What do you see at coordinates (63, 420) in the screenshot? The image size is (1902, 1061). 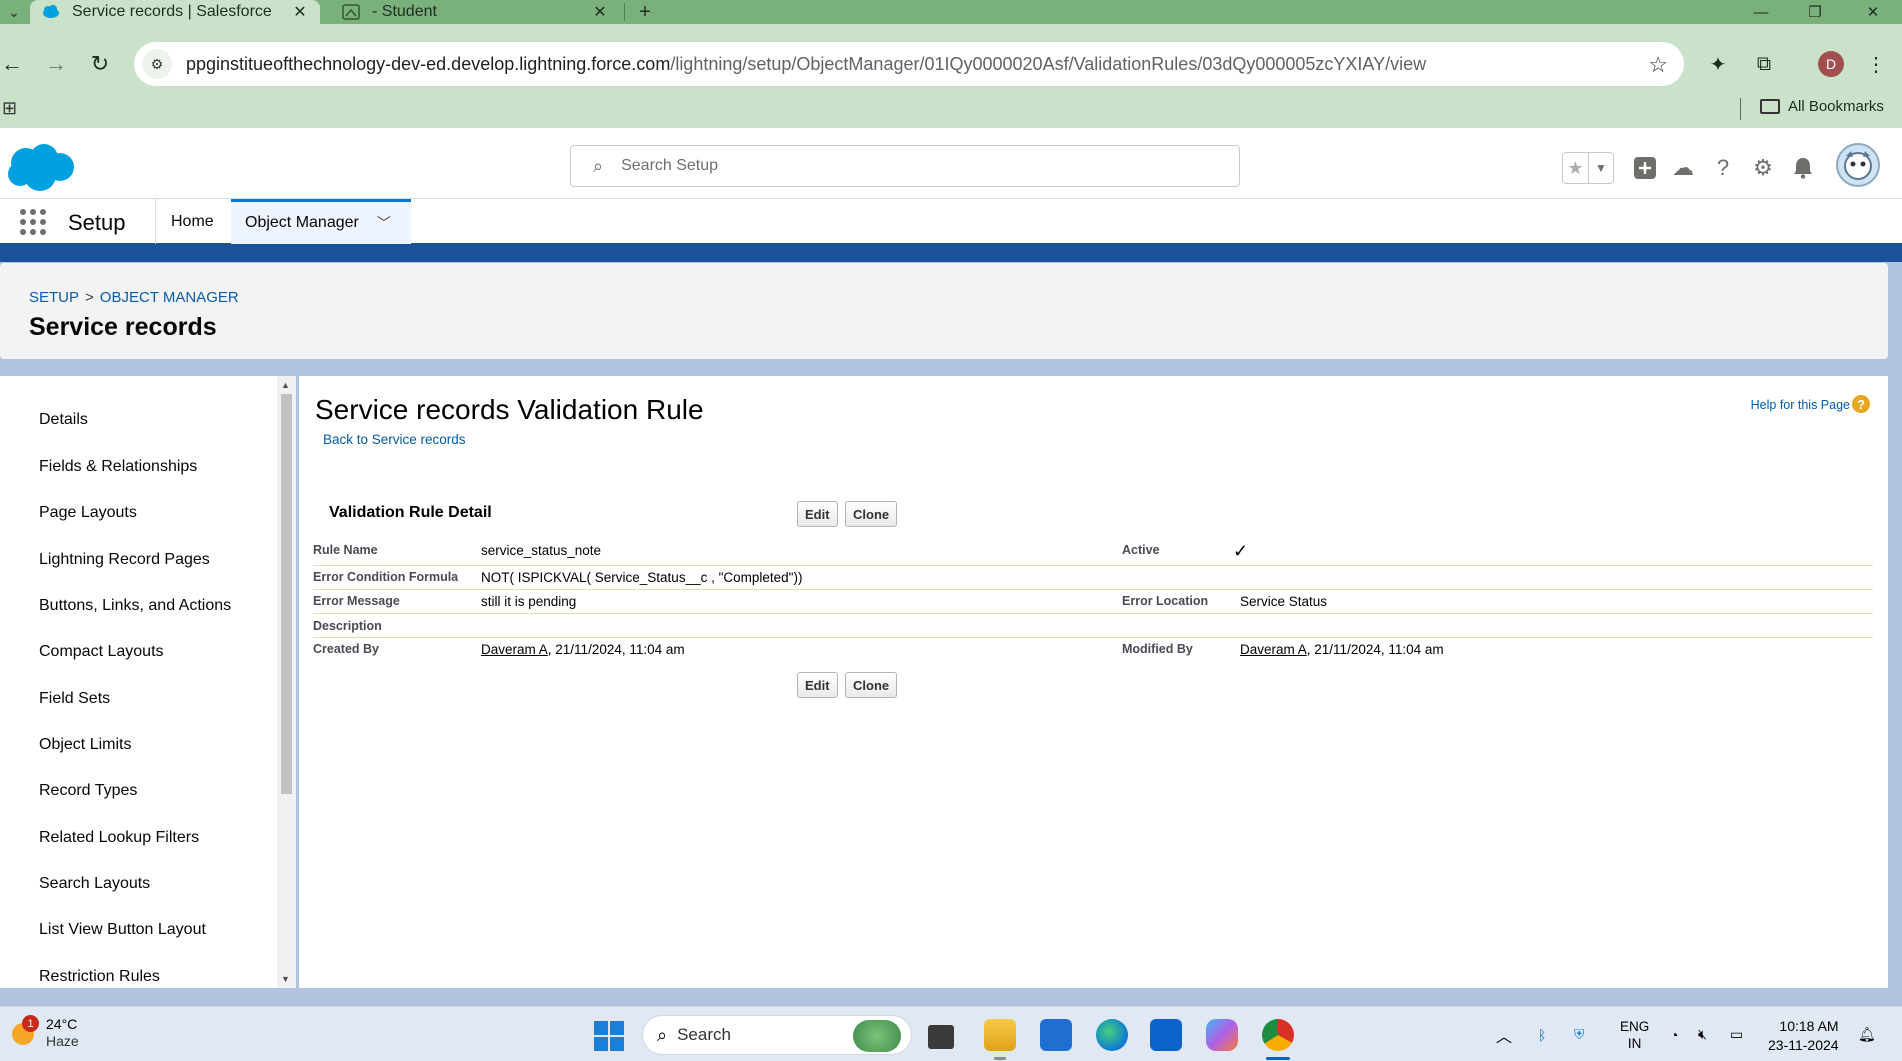 I see `sidebar-item-details: Details` at bounding box center [63, 420].